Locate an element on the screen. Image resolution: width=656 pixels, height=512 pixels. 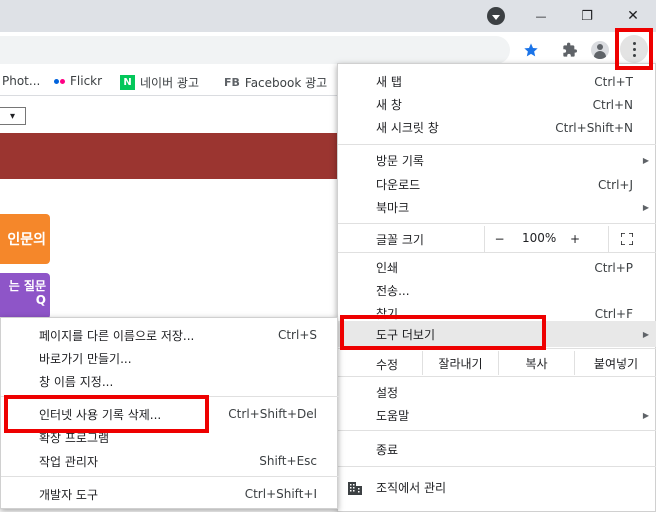
menu-shortcut: Ctrl+N is located at coordinates (612, 104).